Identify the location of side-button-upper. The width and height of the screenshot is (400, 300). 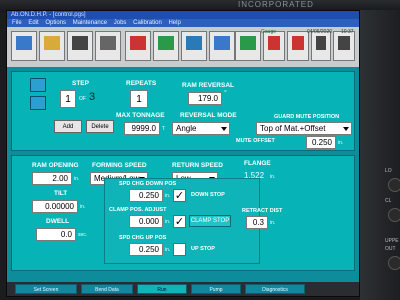
(394, 263).